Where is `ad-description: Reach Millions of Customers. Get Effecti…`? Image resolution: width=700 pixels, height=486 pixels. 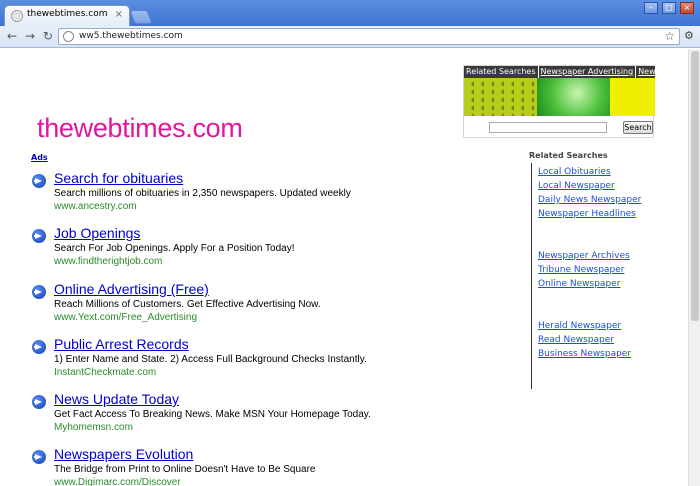 ad-description: Reach Millions of Customers. Get Effecti… is located at coordinates (187, 304).